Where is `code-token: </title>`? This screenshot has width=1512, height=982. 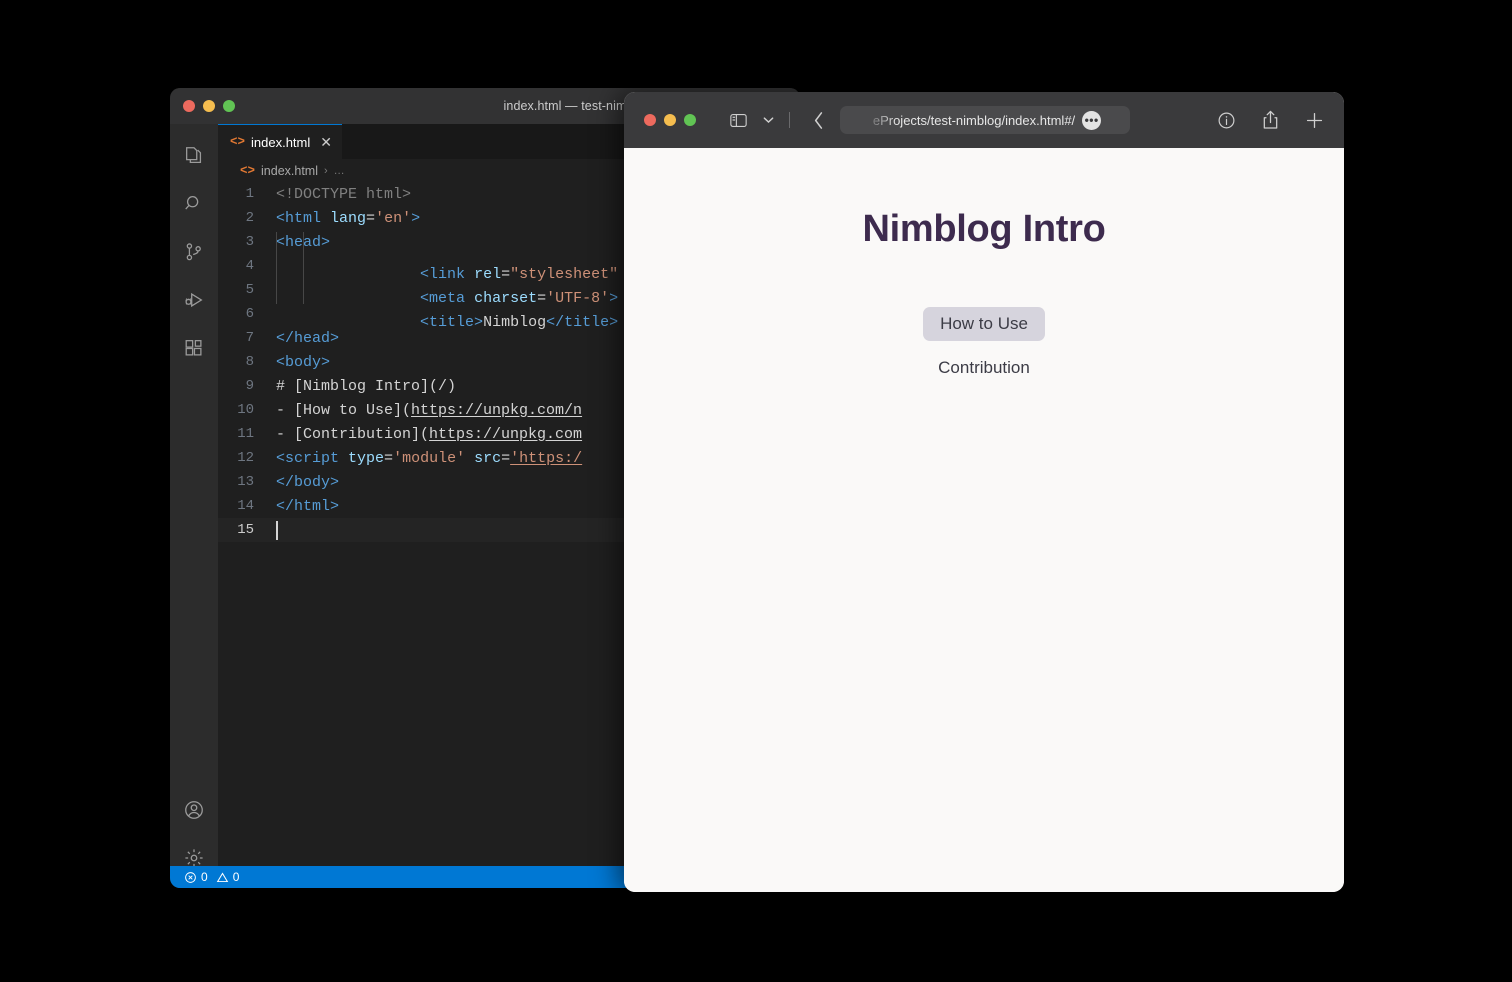
code-token: </title> is located at coordinates (582, 322).